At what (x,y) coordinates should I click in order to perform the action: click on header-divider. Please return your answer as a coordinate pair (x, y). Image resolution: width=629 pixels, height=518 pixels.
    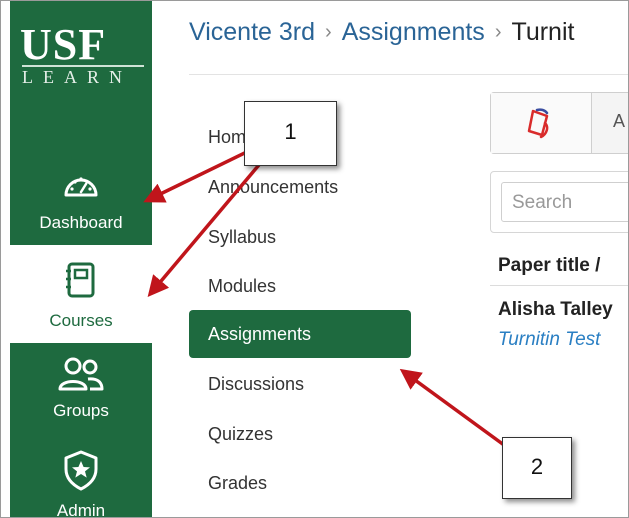
    Looking at the image, I should click on (408, 74).